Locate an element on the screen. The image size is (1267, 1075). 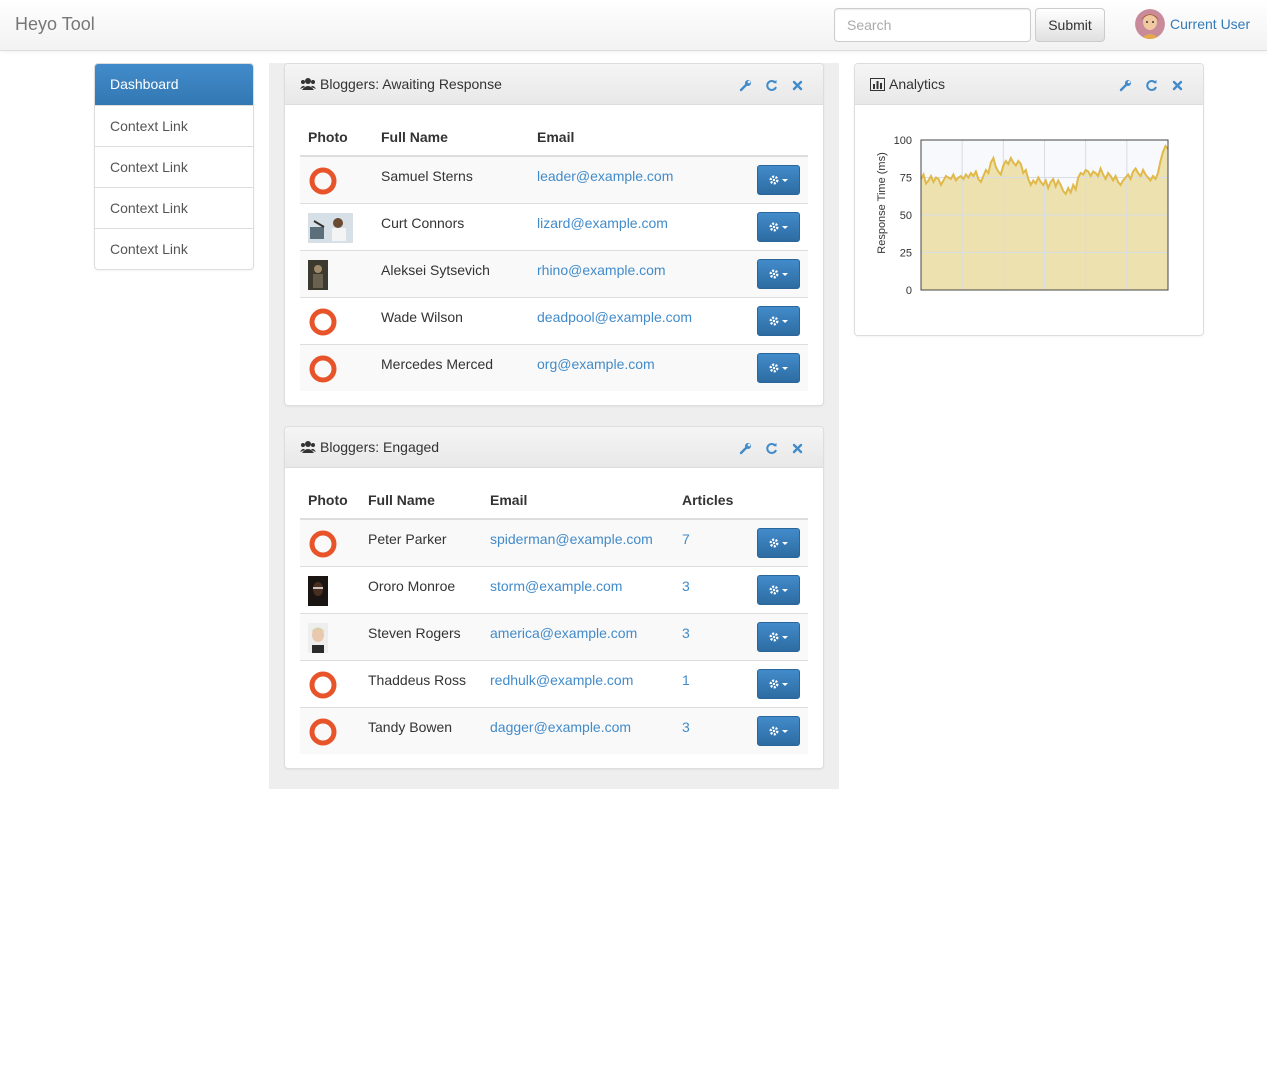
panel-title: Bloggers: Awaiting Response is located at coordinates (411, 84).